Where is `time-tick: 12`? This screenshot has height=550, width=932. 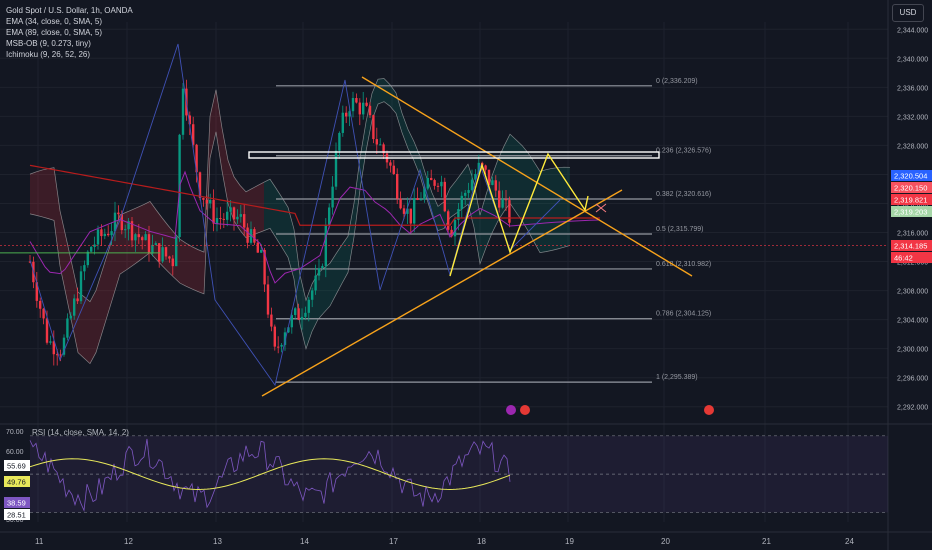 time-tick: 12 is located at coordinates (128, 541).